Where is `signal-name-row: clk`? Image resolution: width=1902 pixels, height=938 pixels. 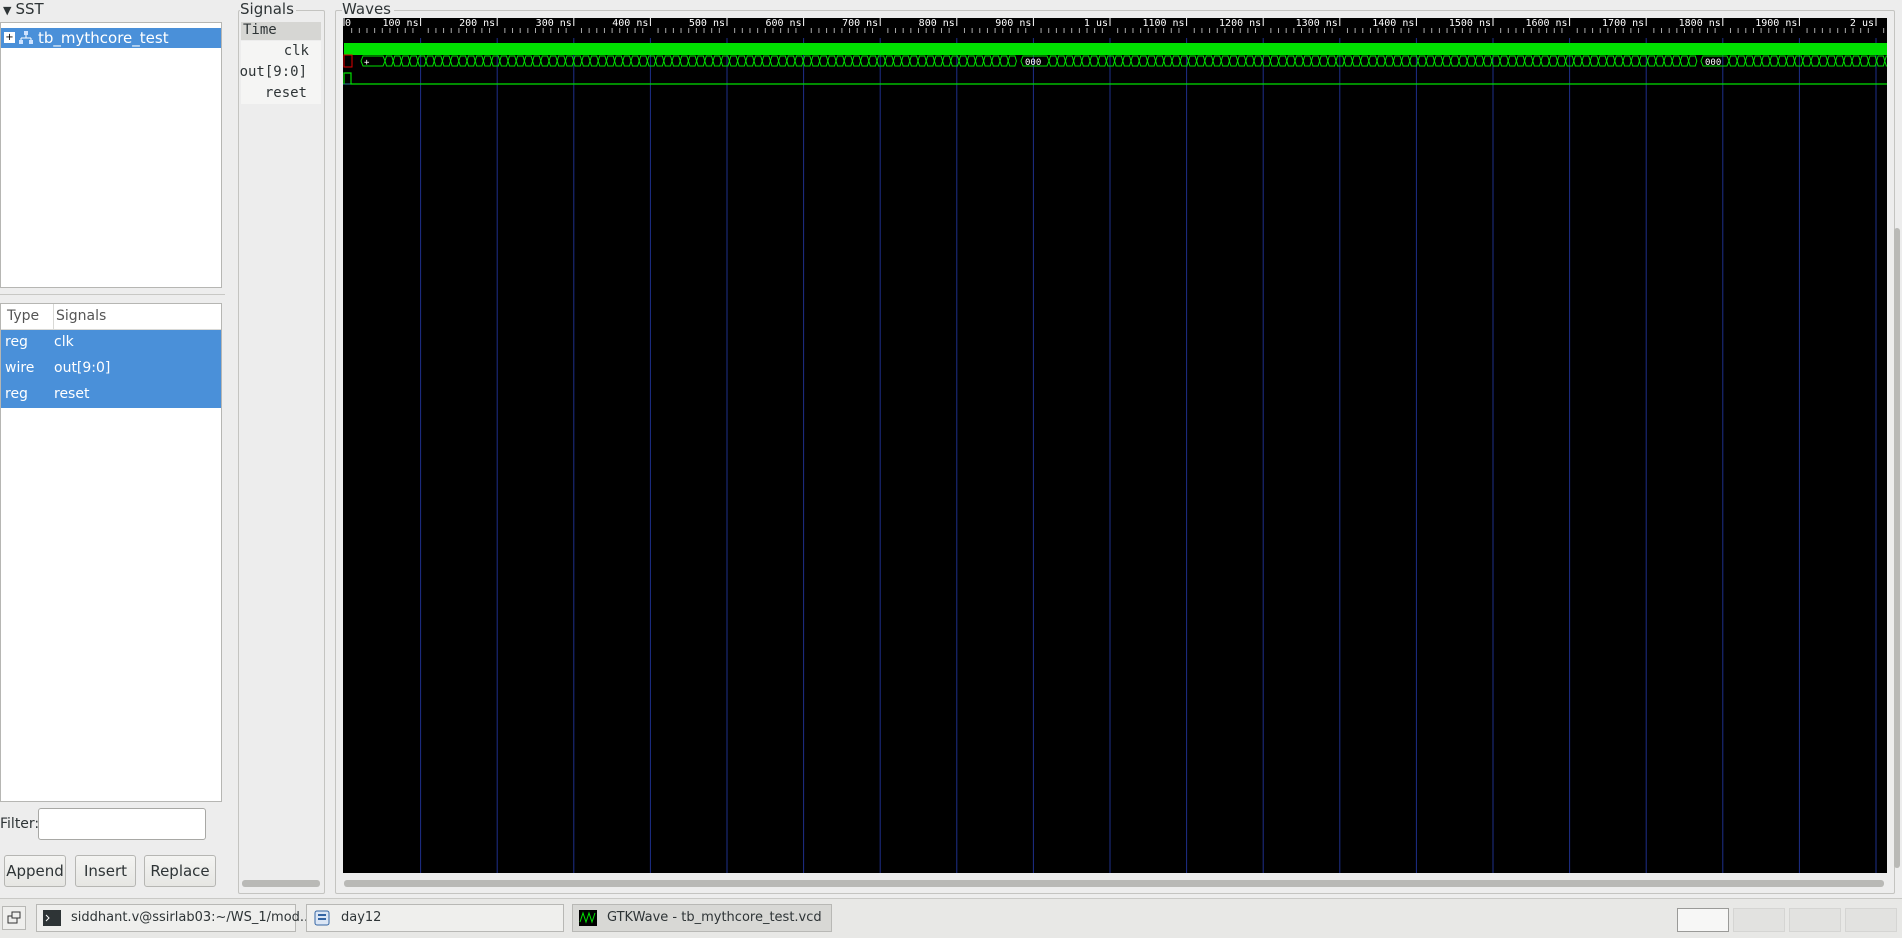
signal-name-row: clk is located at coordinates (281, 51).